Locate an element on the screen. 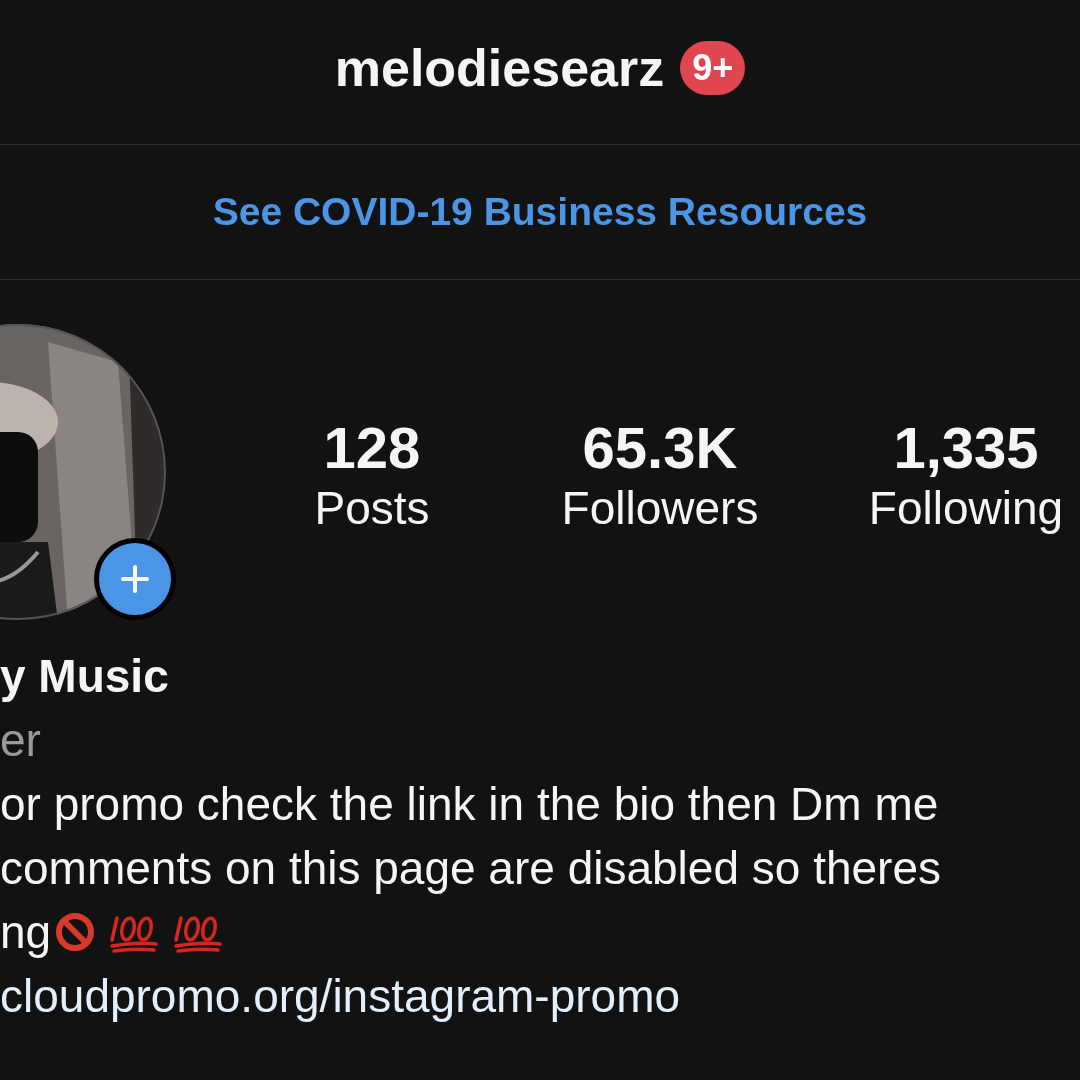  profile-name: y Music is located at coordinates (84, 676).